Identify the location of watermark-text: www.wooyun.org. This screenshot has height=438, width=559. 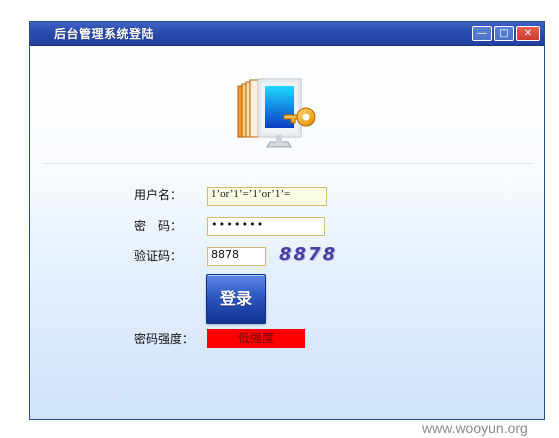
(475, 428).